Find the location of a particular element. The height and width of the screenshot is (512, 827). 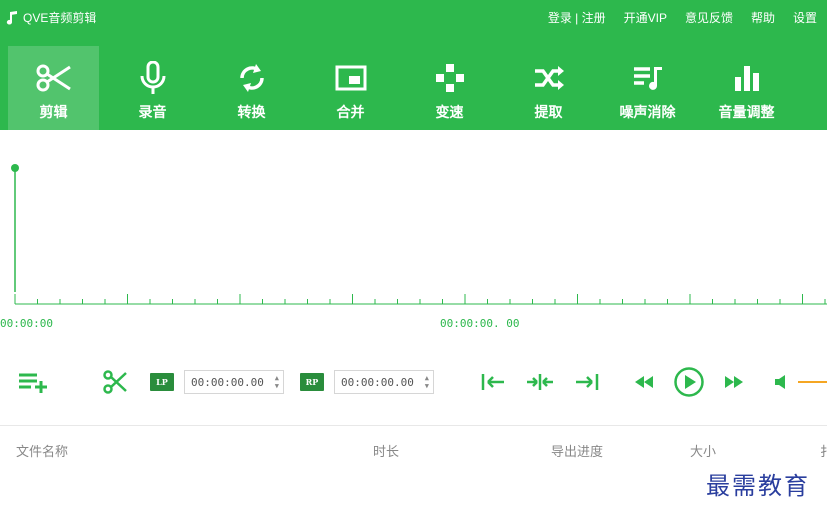

rp-time-stepper: ▲ ▼ is located at coordinates (427, 382).